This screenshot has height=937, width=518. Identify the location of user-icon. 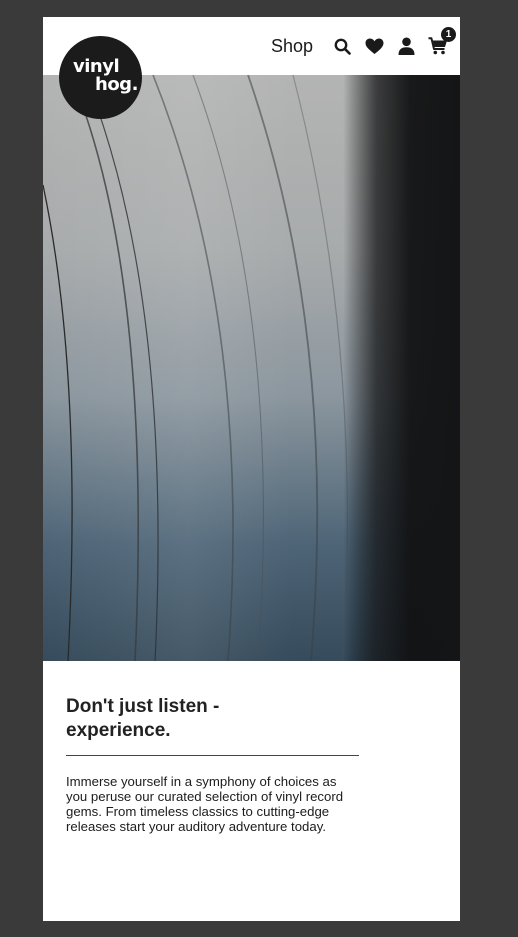
(406, 46).